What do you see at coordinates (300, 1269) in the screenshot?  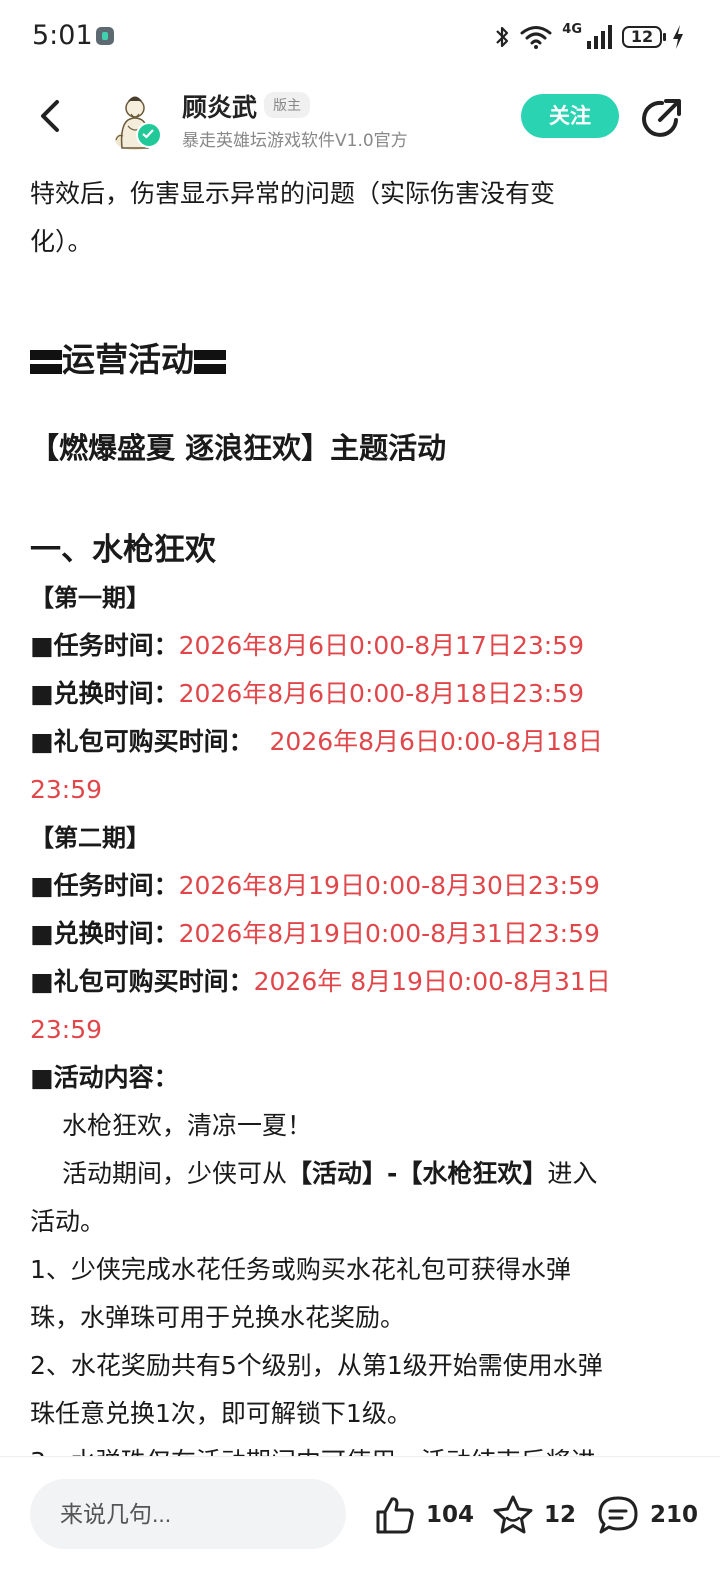 I see `content-text: 1、少侠完成水花任务或购买水花礼包可获得水弹` at bounding box center [300, 1269].